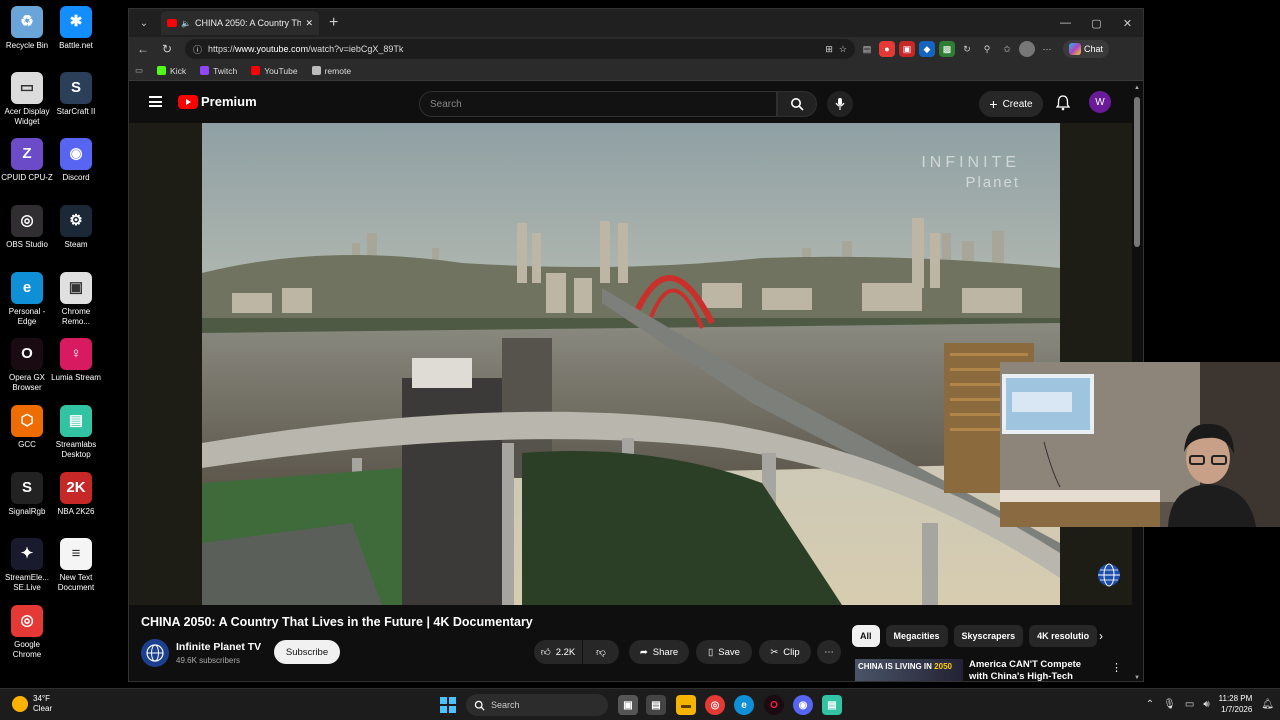 The height and width of the screenshot is (720, 1280). Describe the element at coordinates (186, 23) in the screenshot. I see `speaker-icon: 🔈` at that location.